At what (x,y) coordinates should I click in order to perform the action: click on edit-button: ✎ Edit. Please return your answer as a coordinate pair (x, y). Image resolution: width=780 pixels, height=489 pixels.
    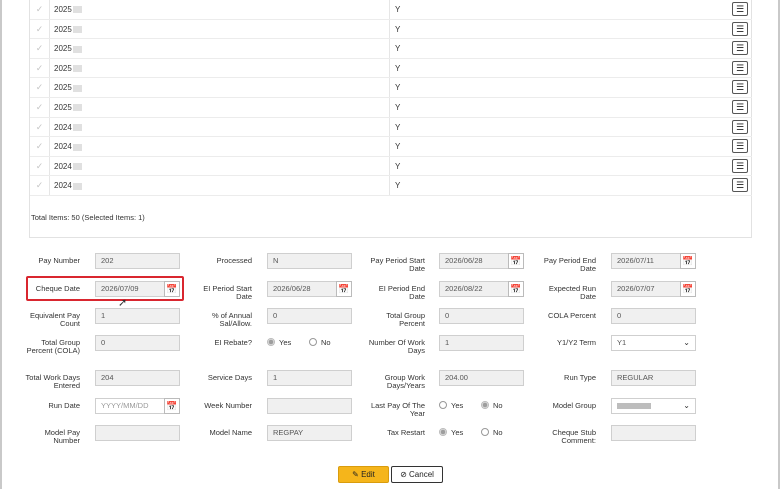
    Looking at the image, I should click on (363, 474).